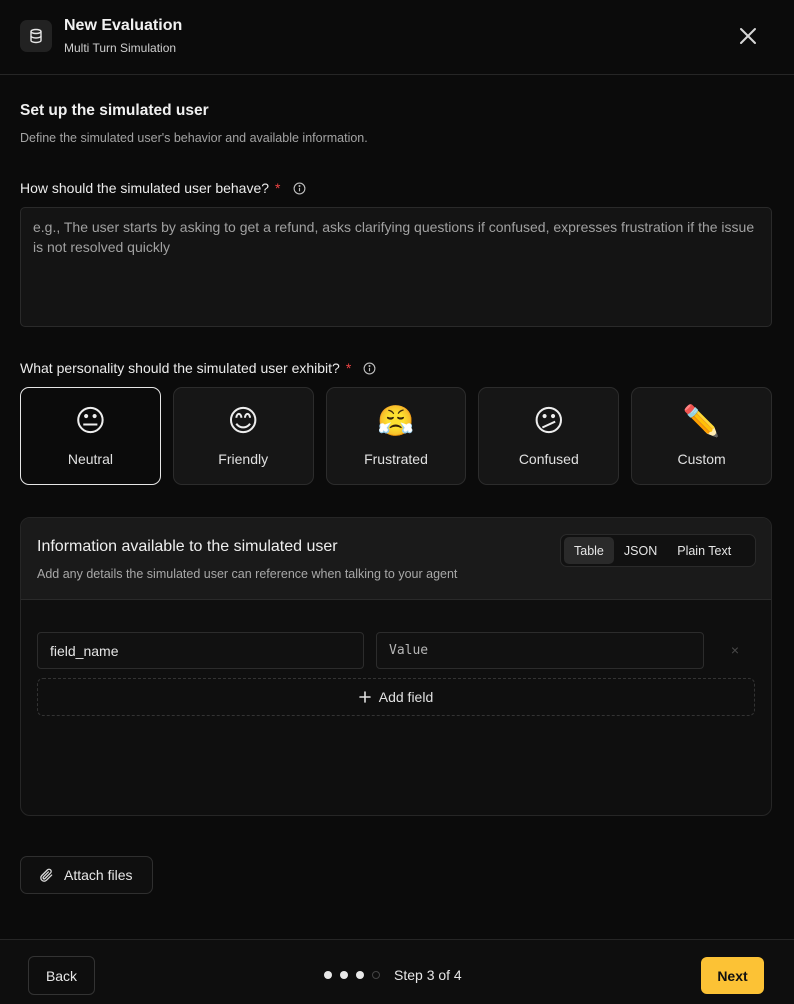  I want to click on neutral-face-icon: 😐, so click(90, 421).